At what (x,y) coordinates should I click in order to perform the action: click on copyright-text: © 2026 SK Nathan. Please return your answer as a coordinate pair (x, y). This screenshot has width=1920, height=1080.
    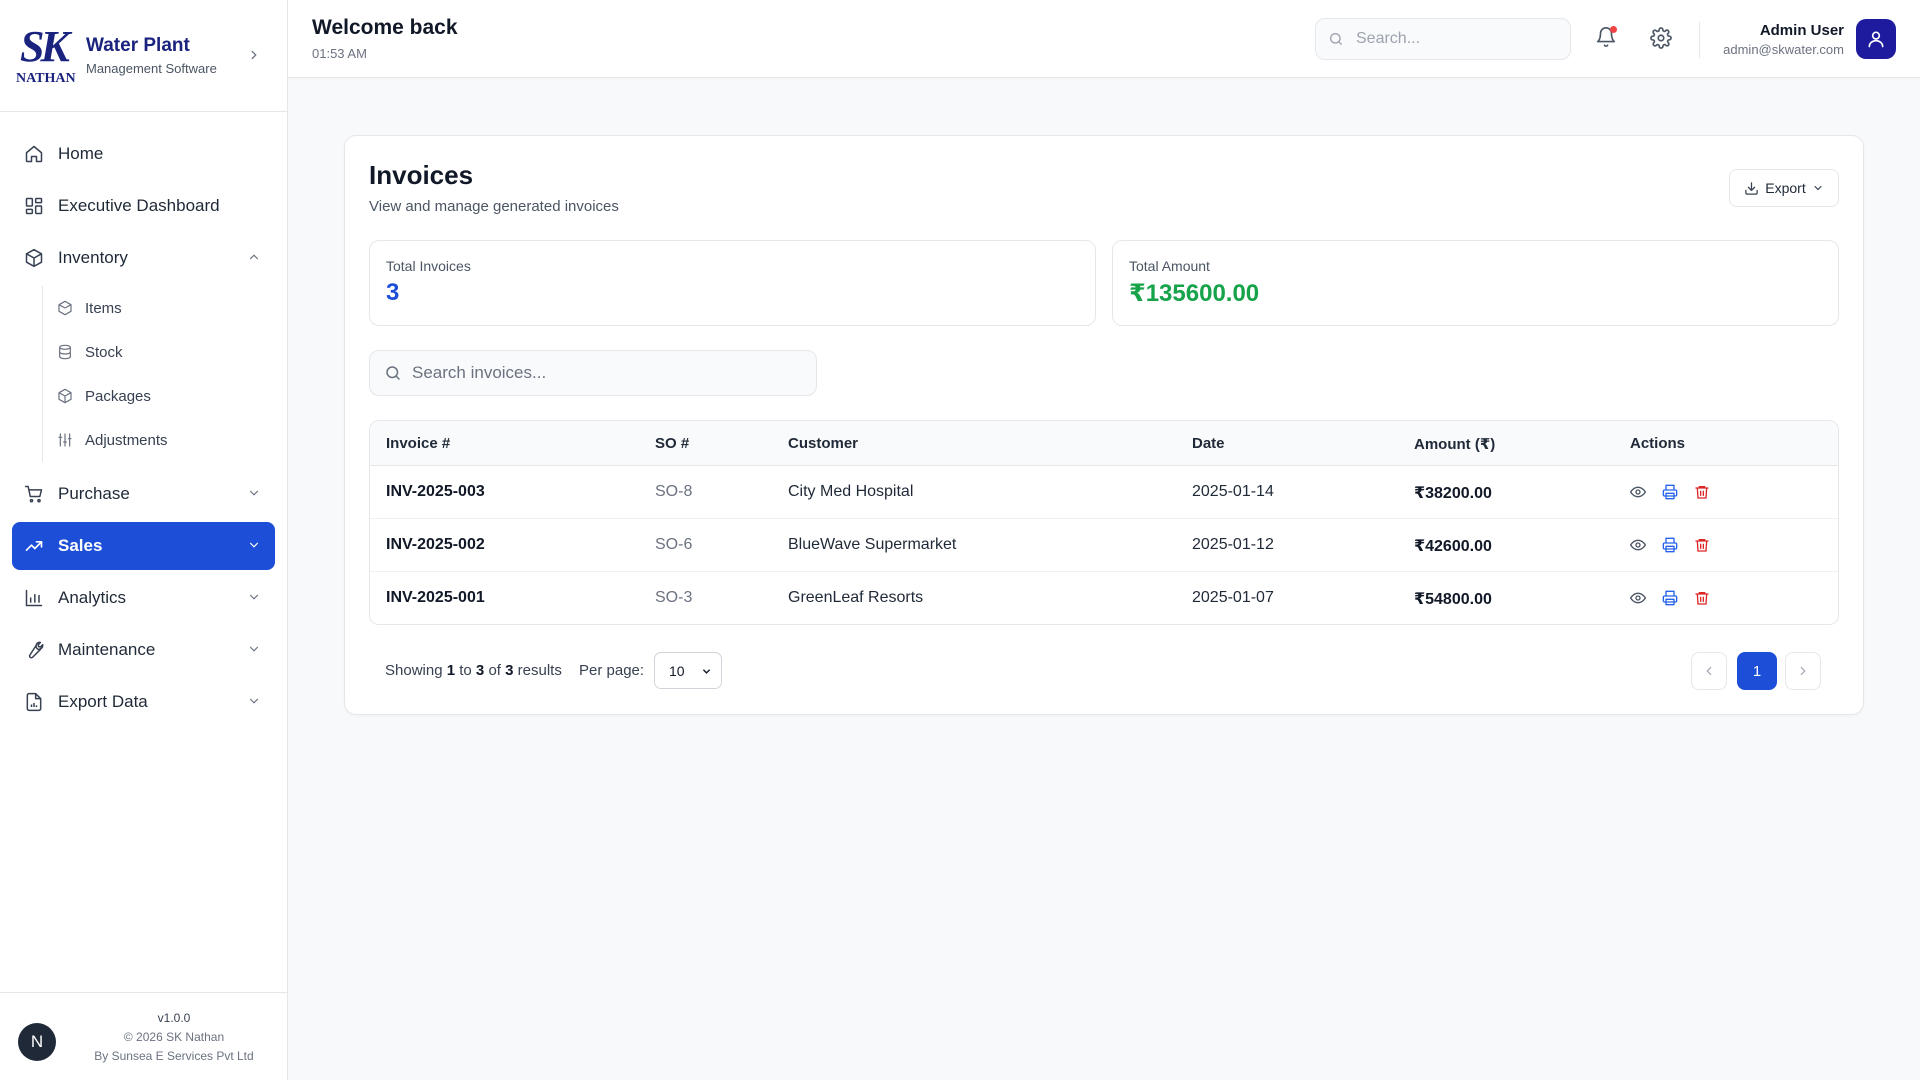
    Looking at the image, I should click on (174, 1037).